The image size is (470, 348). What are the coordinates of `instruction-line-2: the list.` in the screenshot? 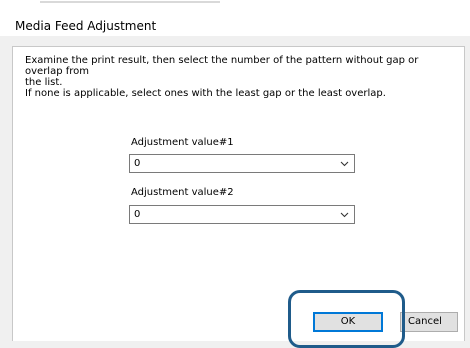 It's located at (44, 82).